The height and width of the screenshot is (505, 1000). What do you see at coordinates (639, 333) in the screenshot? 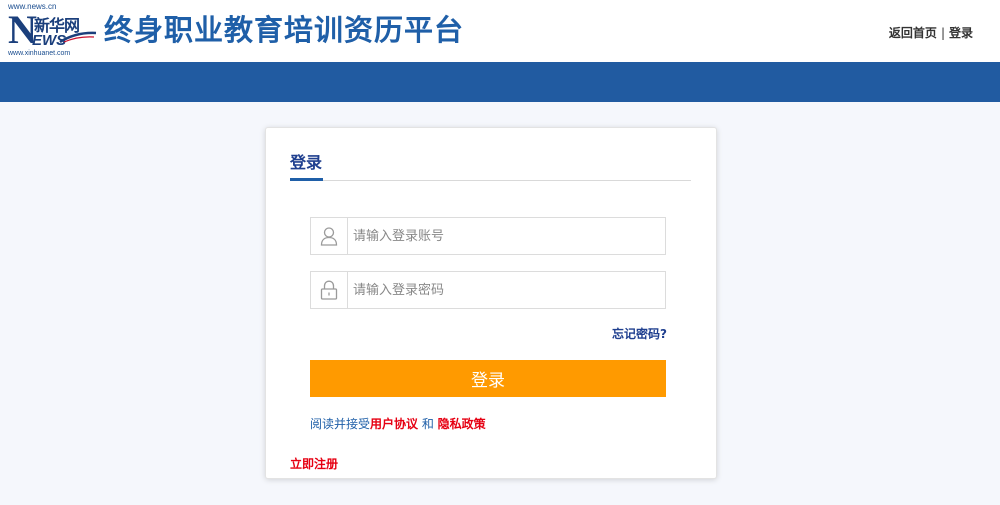
I see `forgot-password-link: 忘记密码?` at bounding box center [639, 333].